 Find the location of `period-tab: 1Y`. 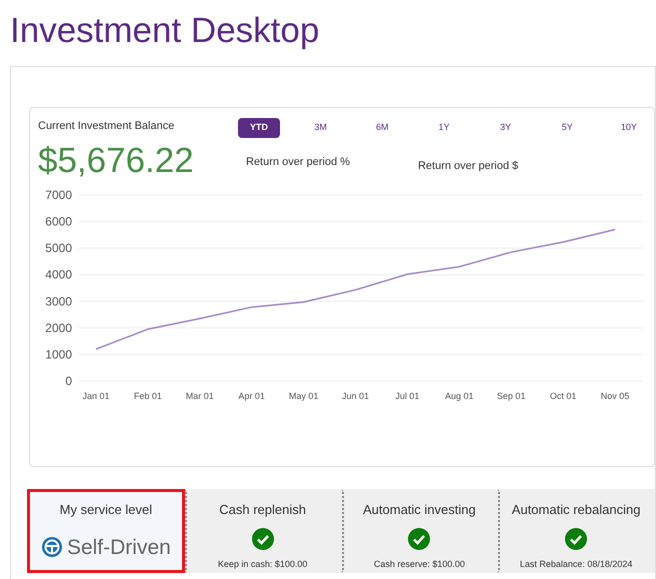

period-tab: 1Y is located at coordinates (443, 128).